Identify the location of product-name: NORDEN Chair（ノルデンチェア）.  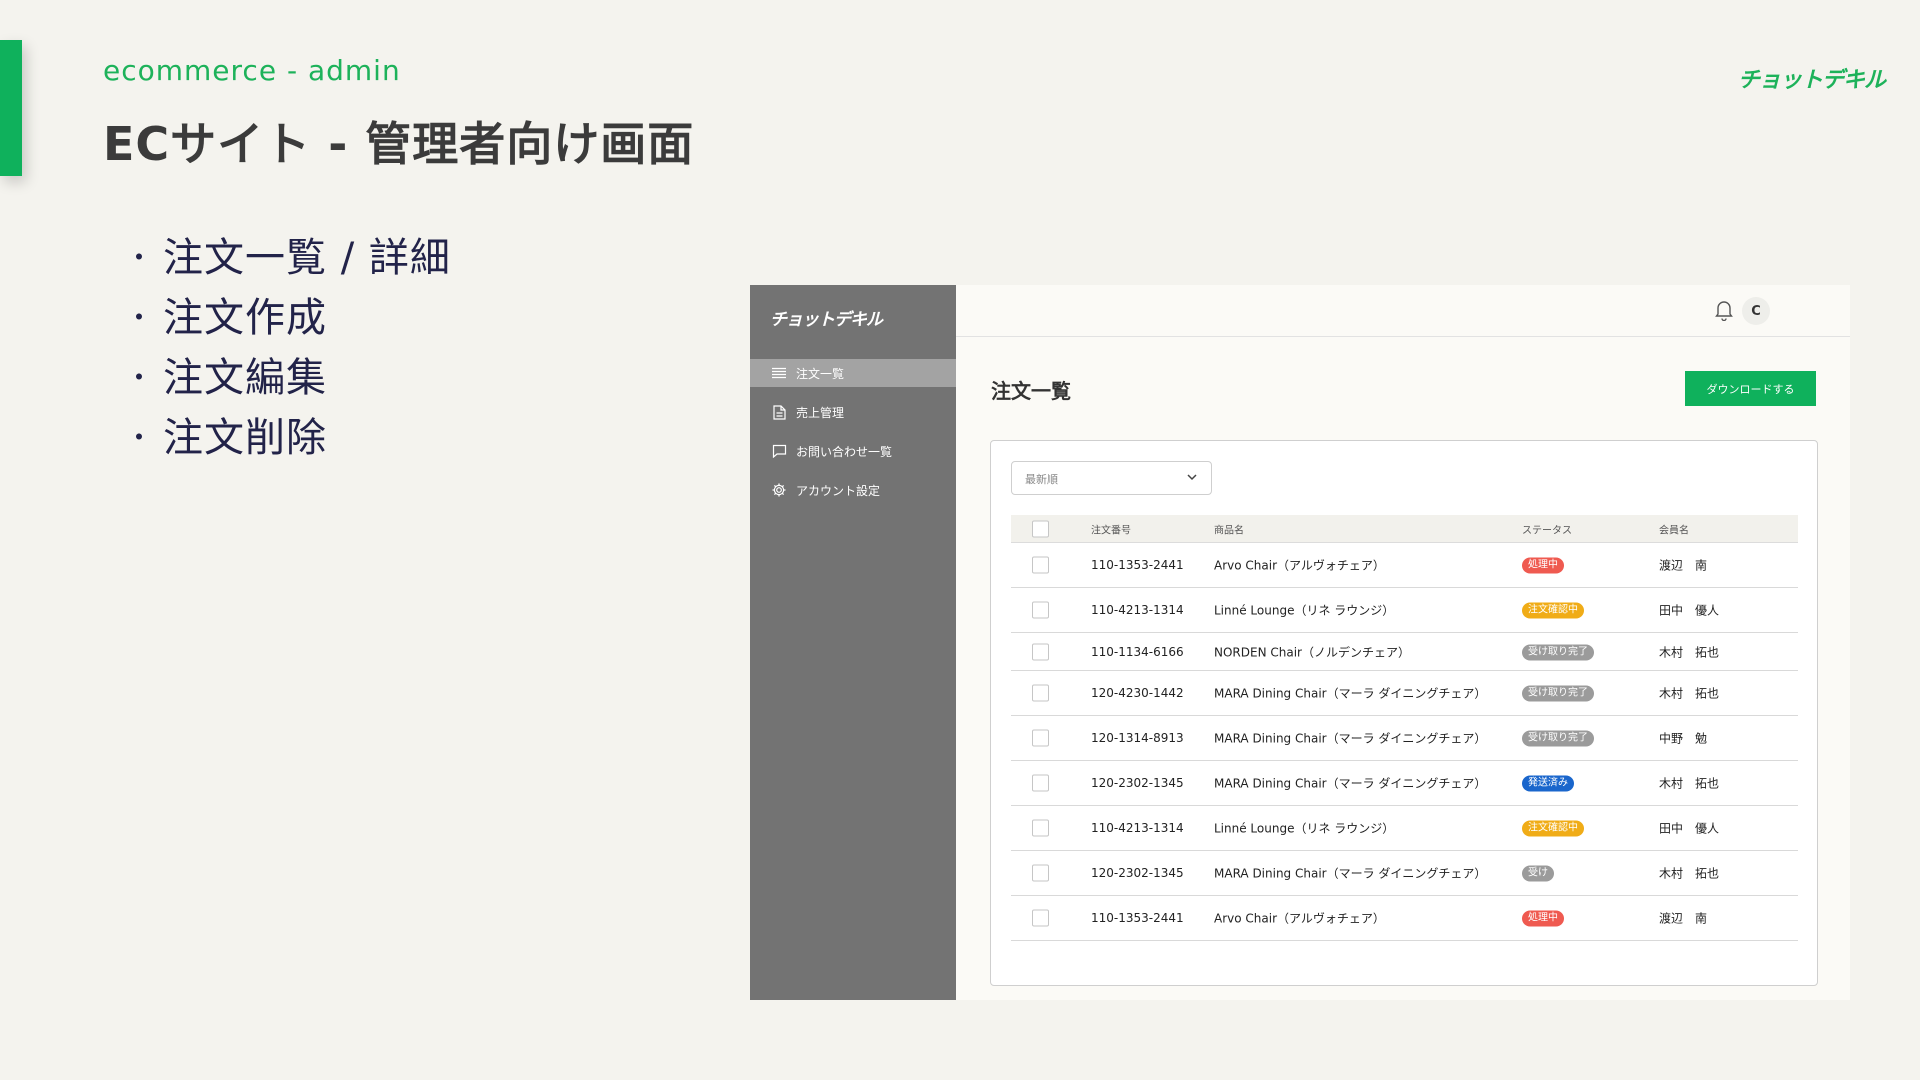
(1312, 652).